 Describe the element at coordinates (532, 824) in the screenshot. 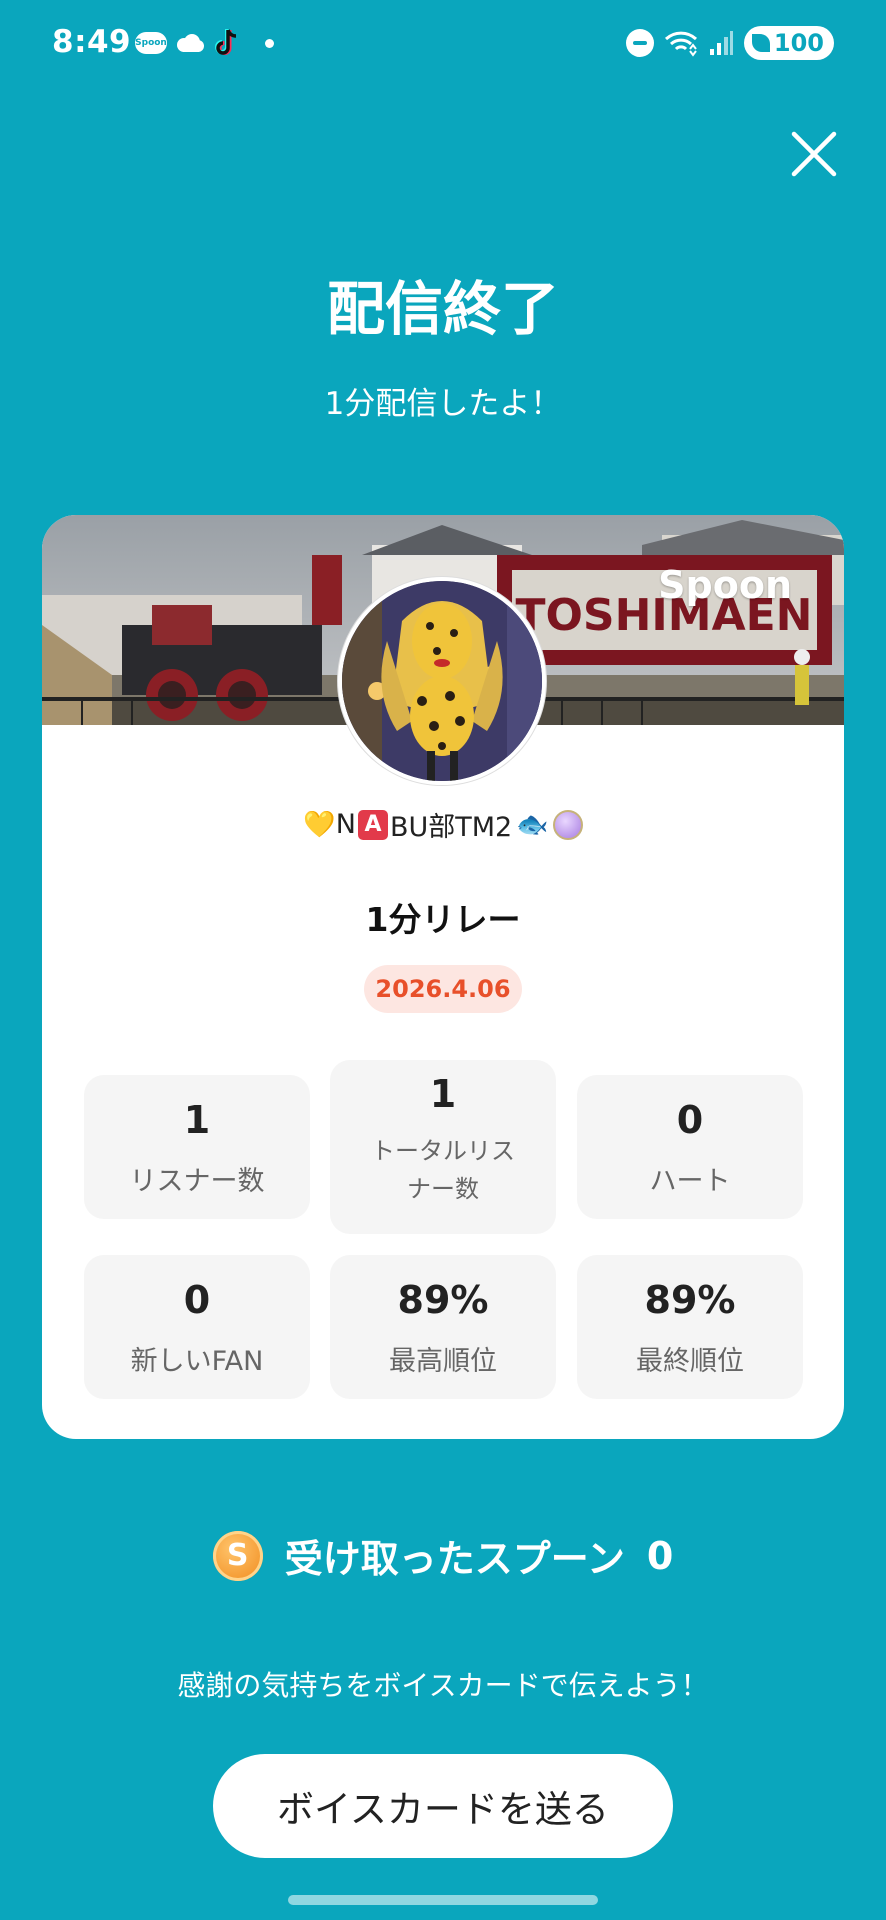

I see `fish-emoji: 🐟` at that location.